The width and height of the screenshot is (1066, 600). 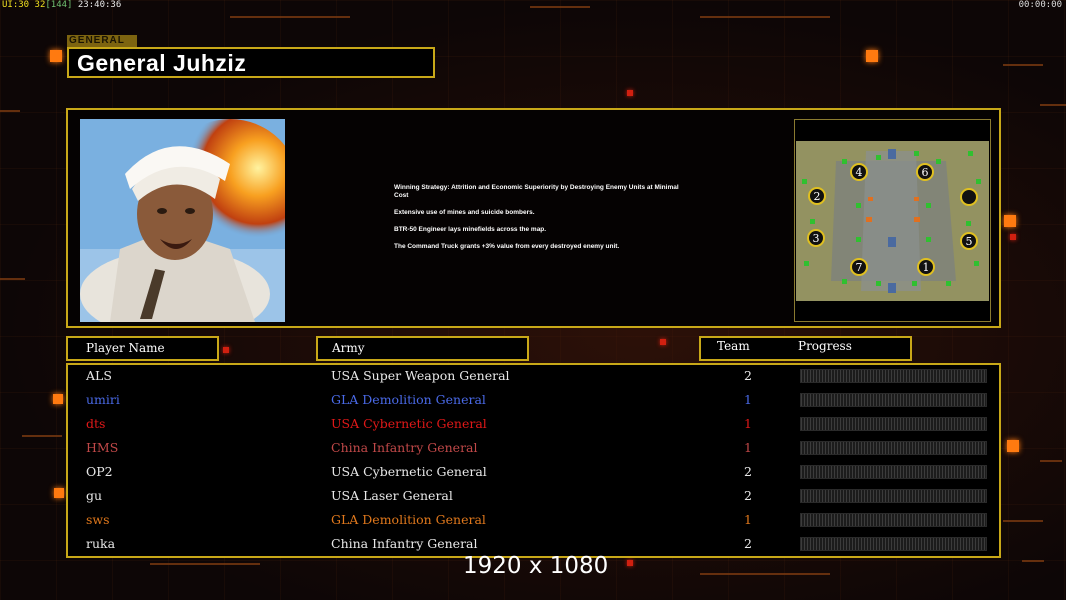 I want to click on player-name: gu, so click(x=94, y=495).